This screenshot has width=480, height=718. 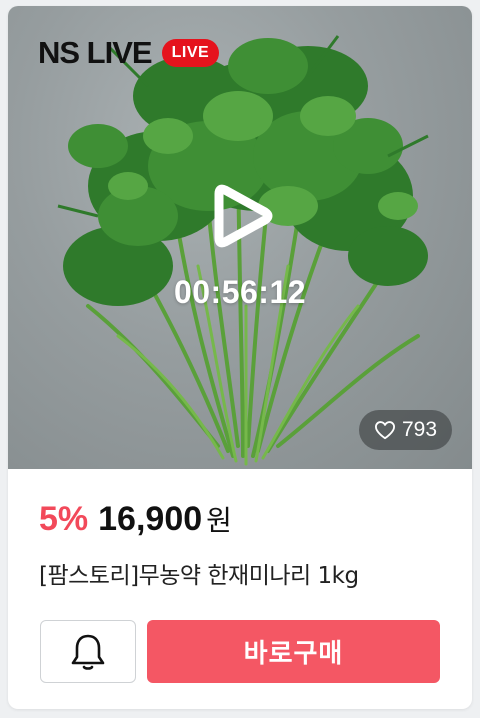 I want to click on live-badge: LIVE, so click(x=190, y=53).